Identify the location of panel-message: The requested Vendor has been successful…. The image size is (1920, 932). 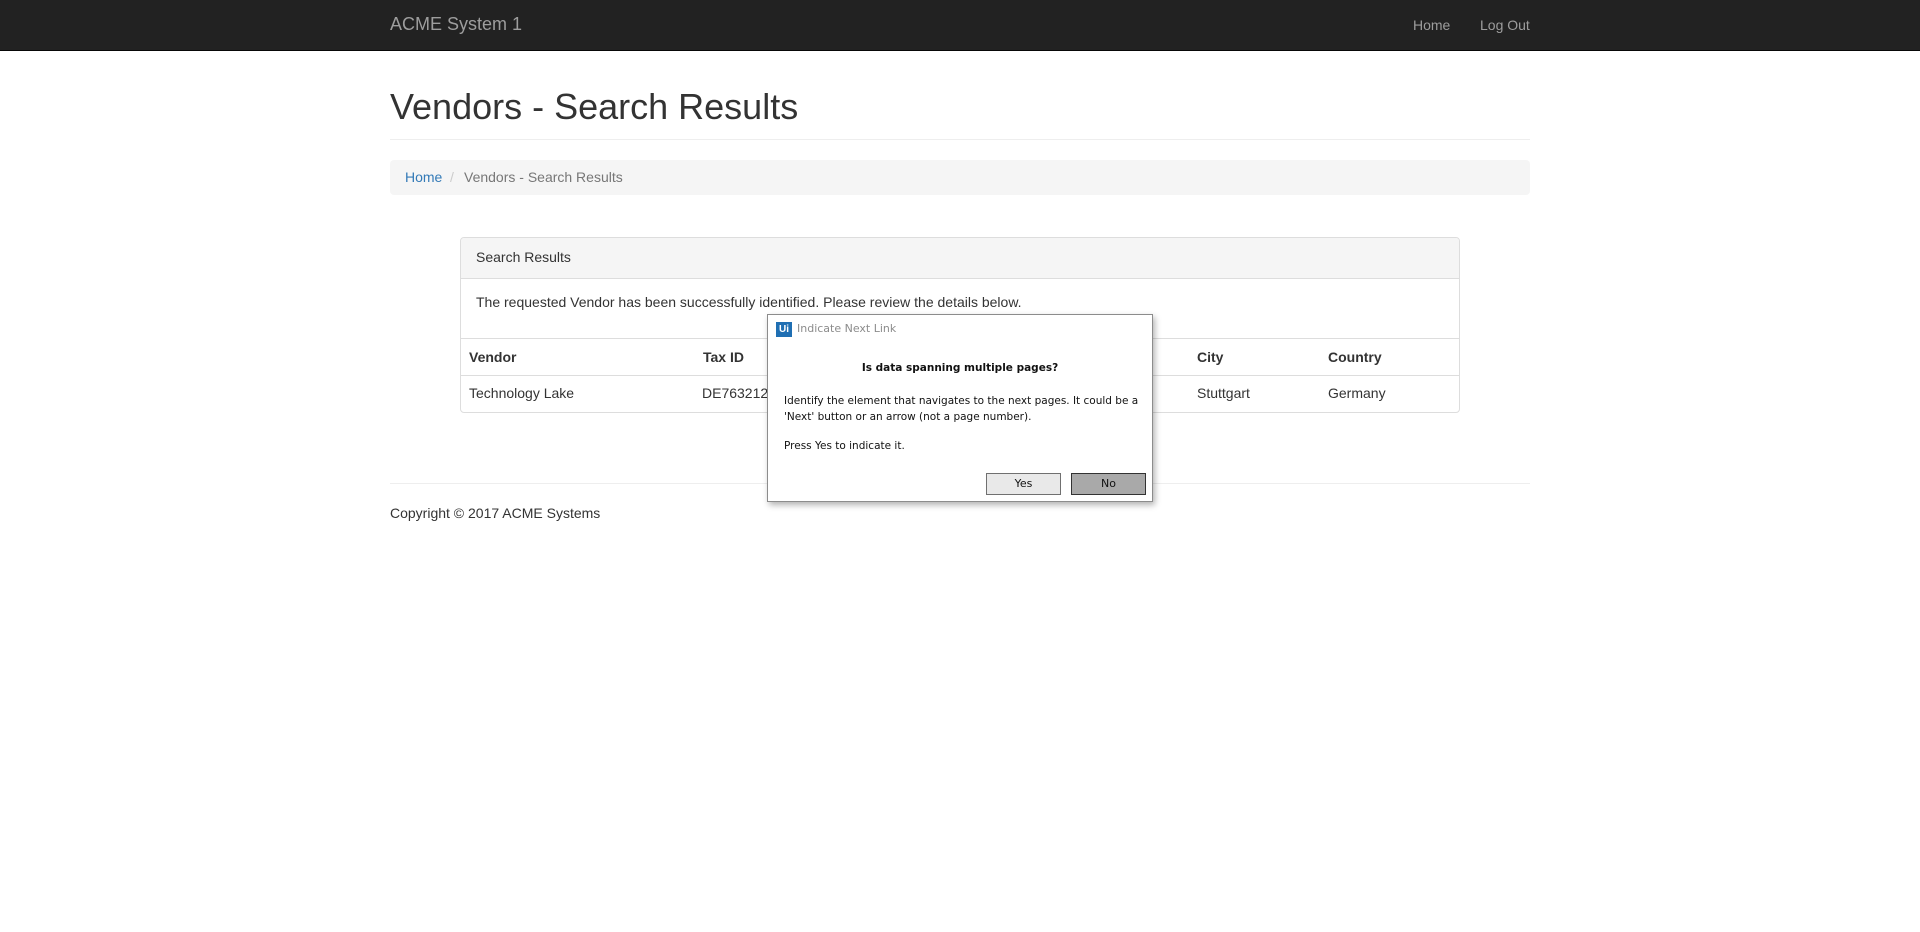
(749, 302).